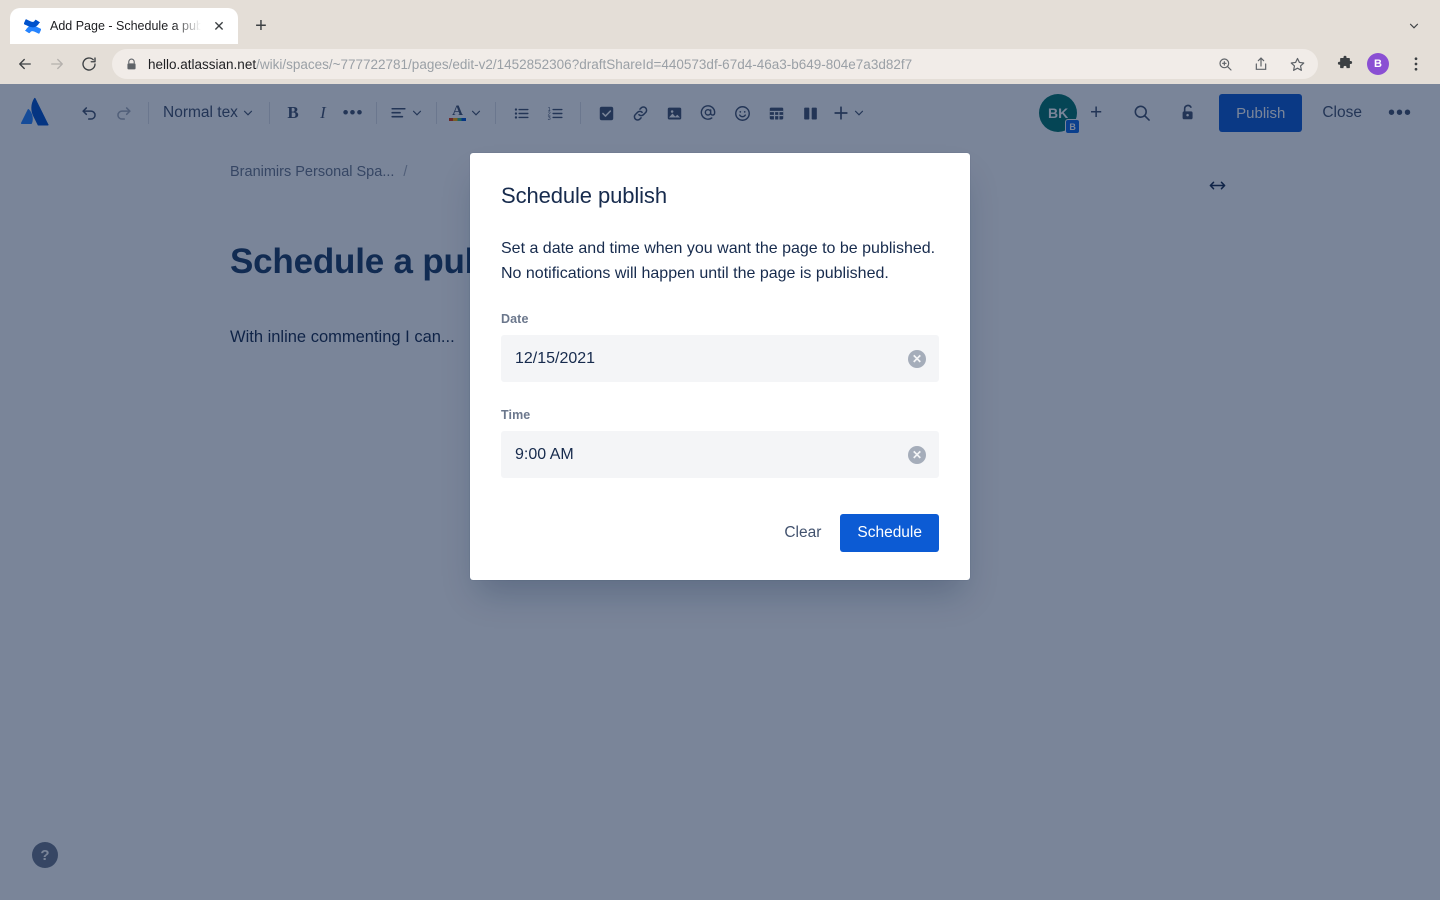  Describe the element at coordinates (584, 195) in the screenshot. I see `dialog-title: Schedule publish` at that location.